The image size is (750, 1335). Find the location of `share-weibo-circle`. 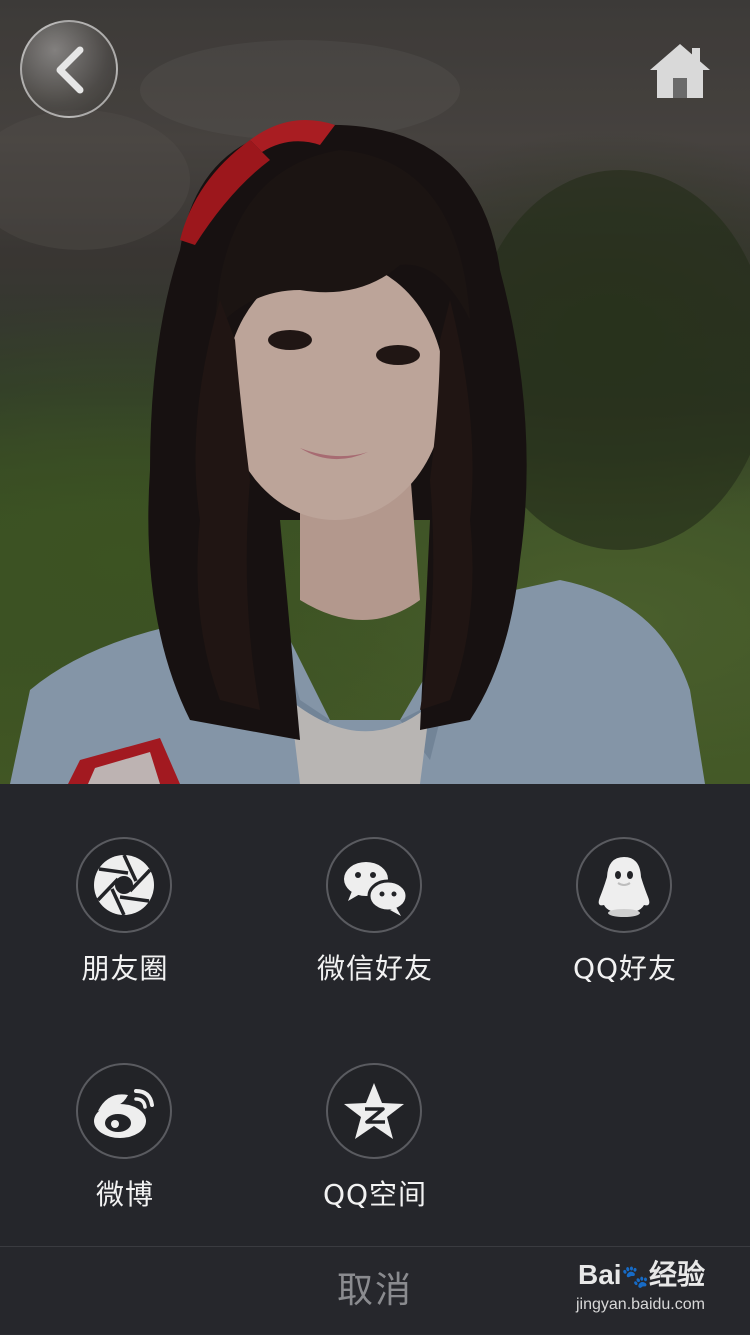

share-weibo-circle is located at coordinates (124, 1111).